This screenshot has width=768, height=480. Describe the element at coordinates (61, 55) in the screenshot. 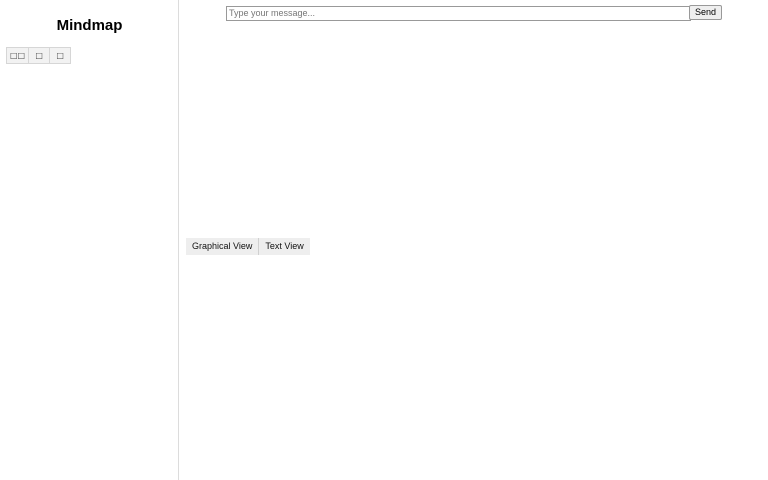

I see `tool-button-3: □` at that location.